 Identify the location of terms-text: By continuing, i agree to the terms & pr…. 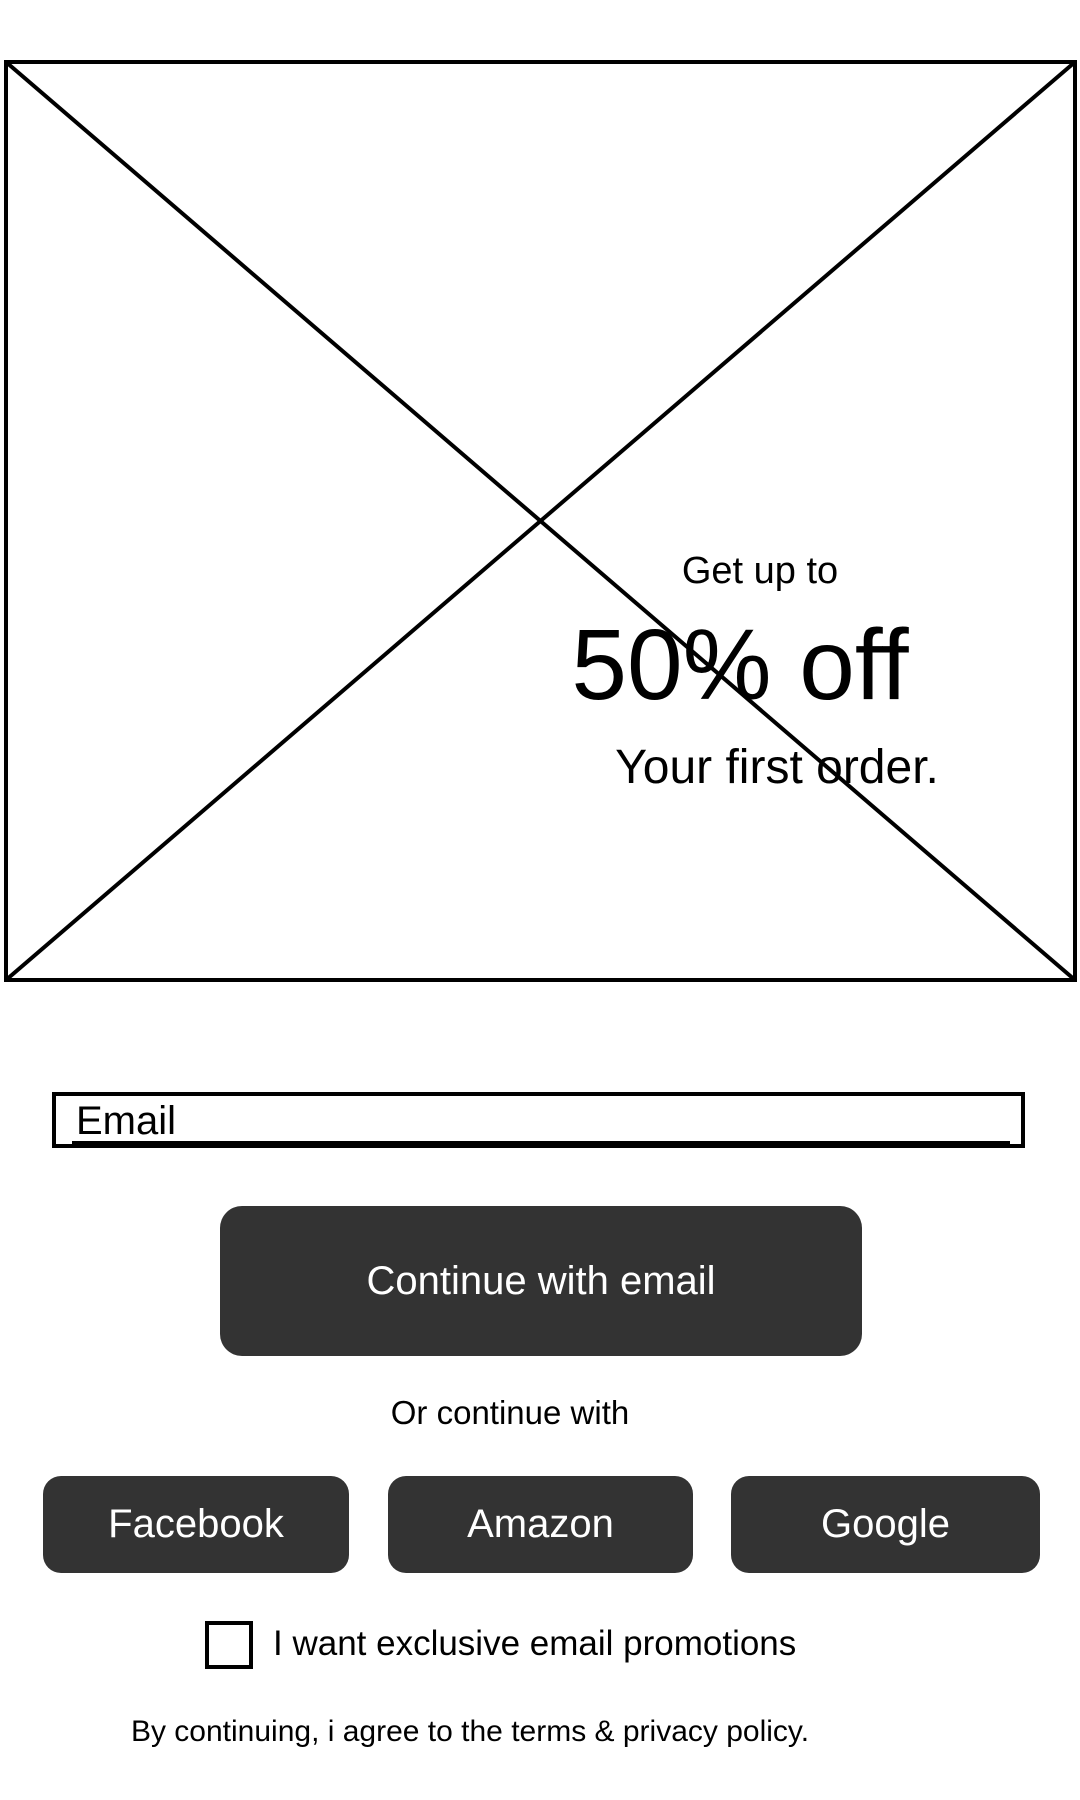
(470, 1731).